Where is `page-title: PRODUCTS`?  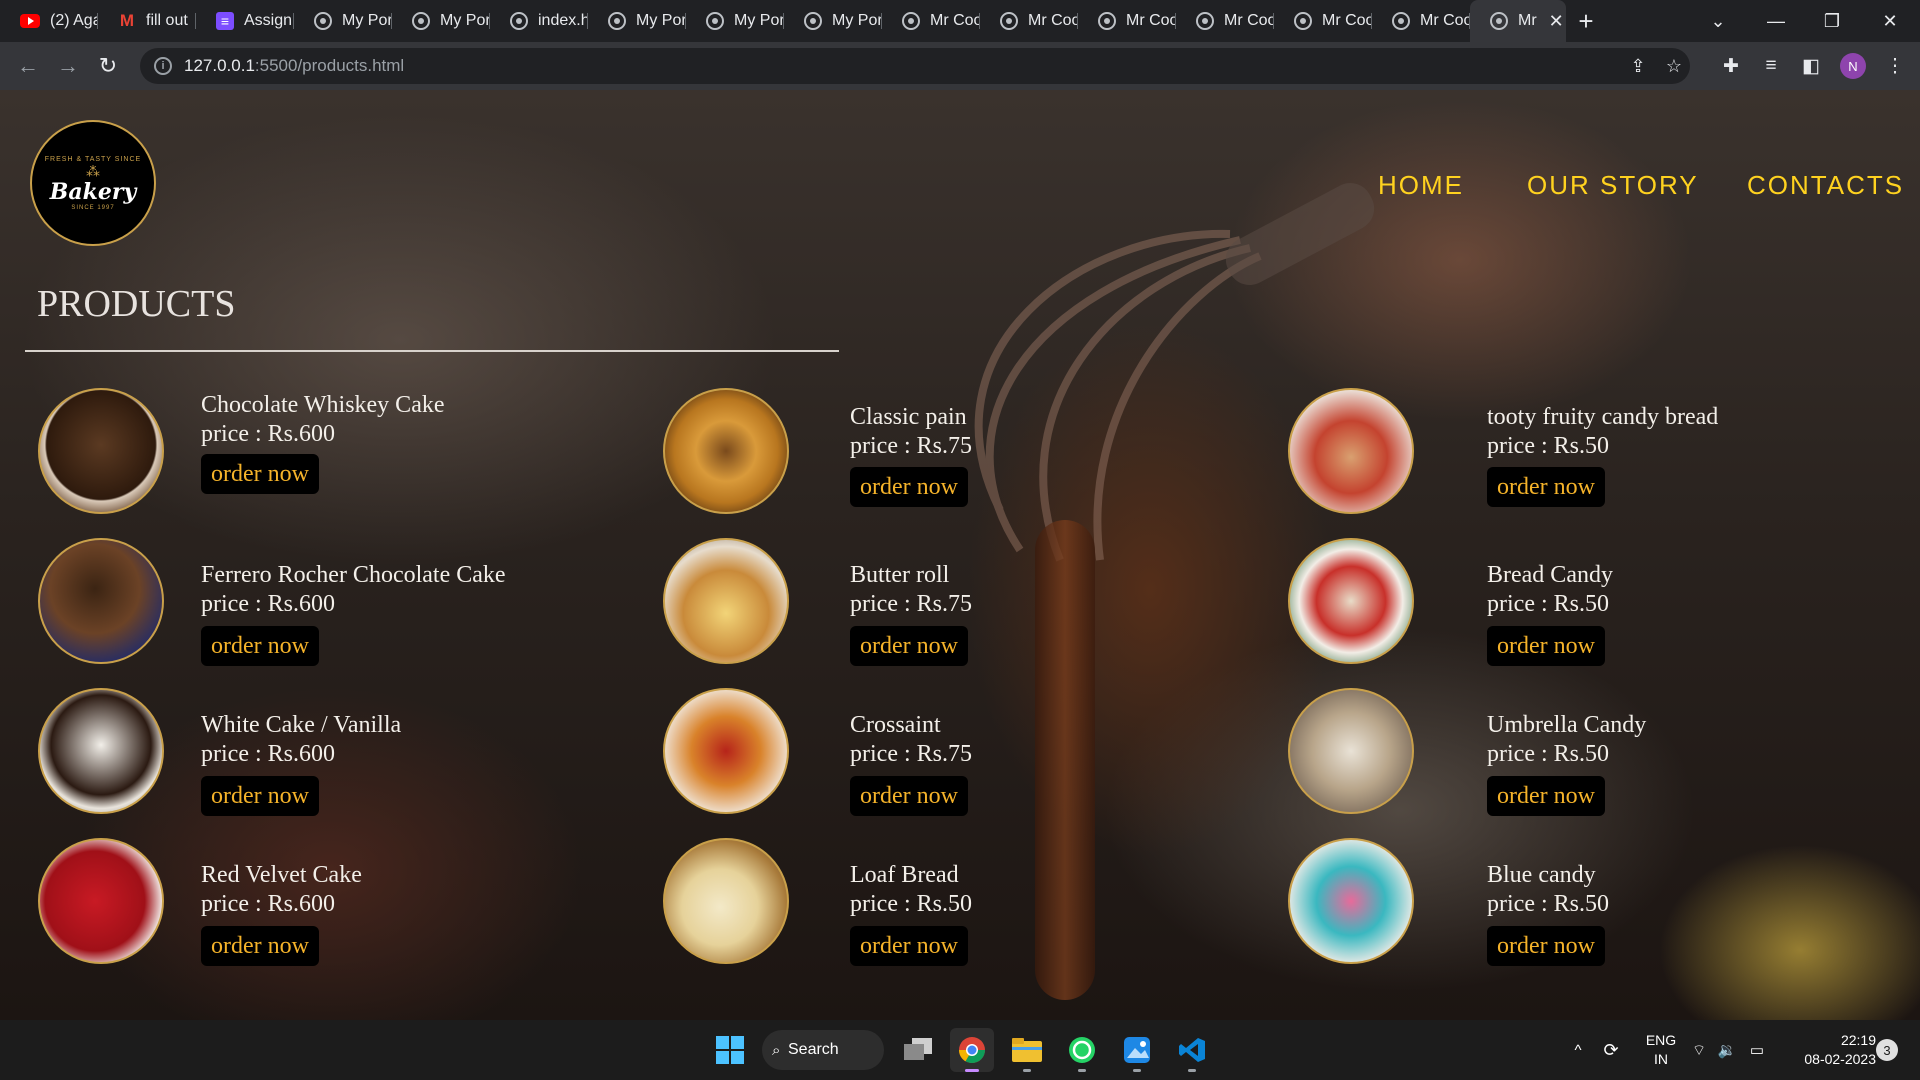
page-title: PRODUCTS is located at coordinates (136, 304).